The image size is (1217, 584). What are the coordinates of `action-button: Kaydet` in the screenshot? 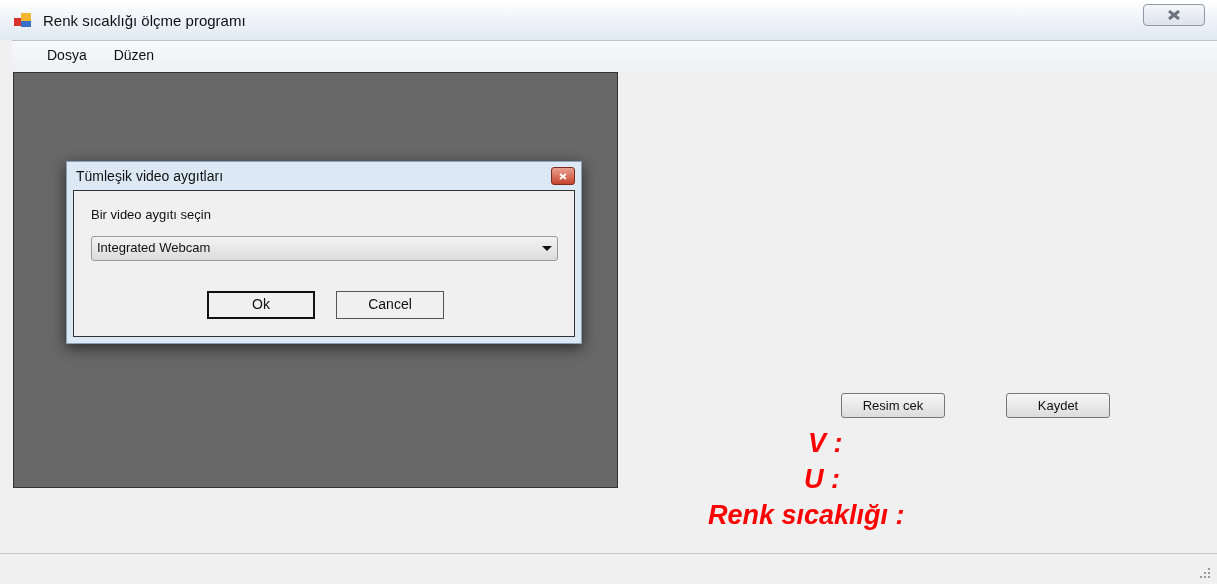 It's located at (1058, 405).